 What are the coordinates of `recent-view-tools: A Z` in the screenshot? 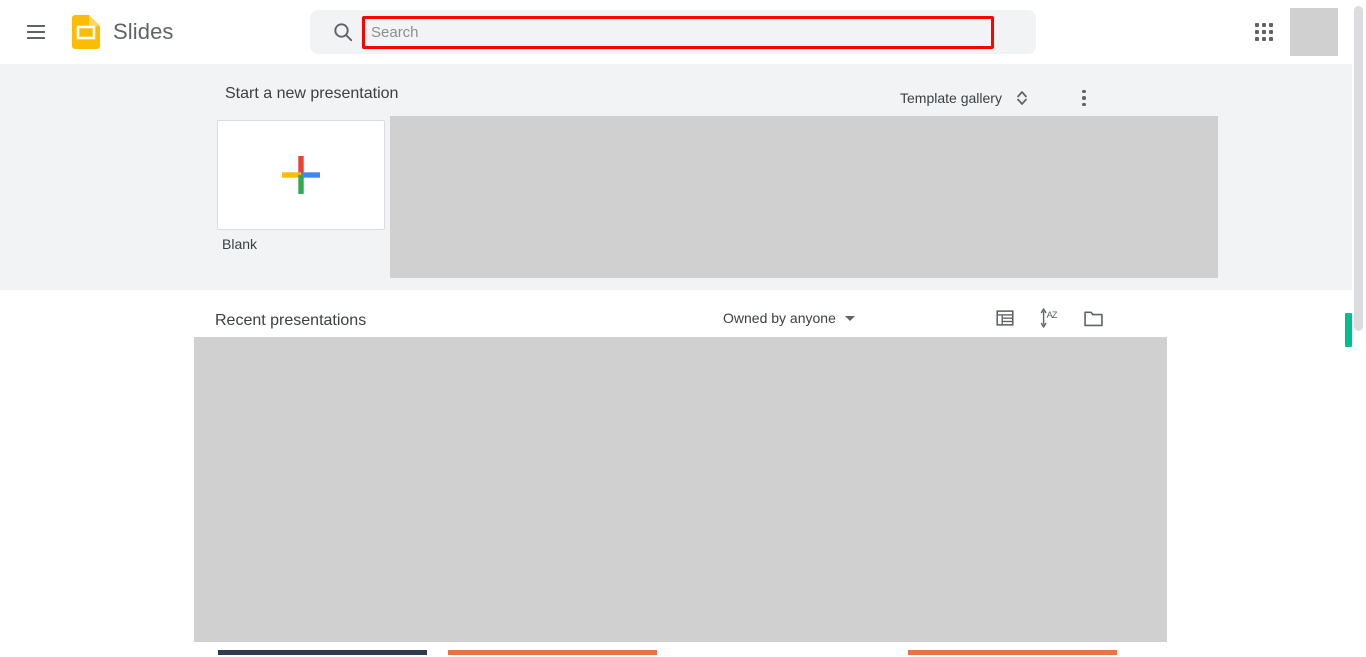 It's located at (1049, 318).